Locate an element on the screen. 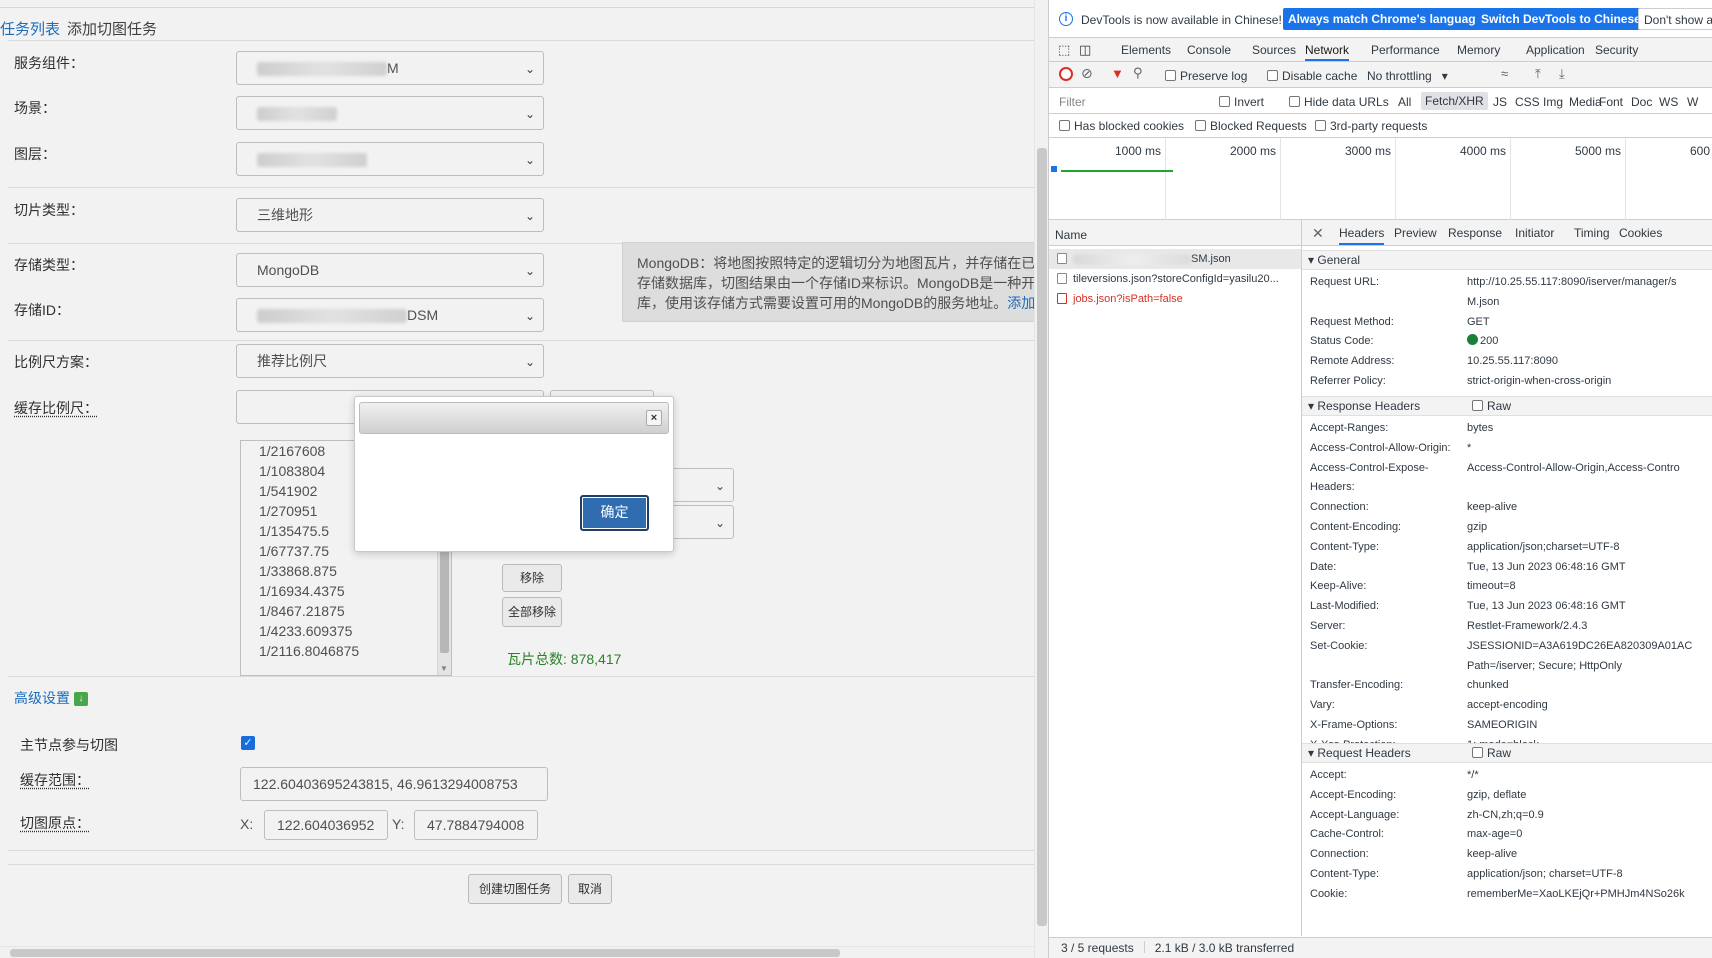 The image size is (1712, 958). scale-scheme-select: 推荐比例尺 ⌄ is located at coordinates (390, 361).